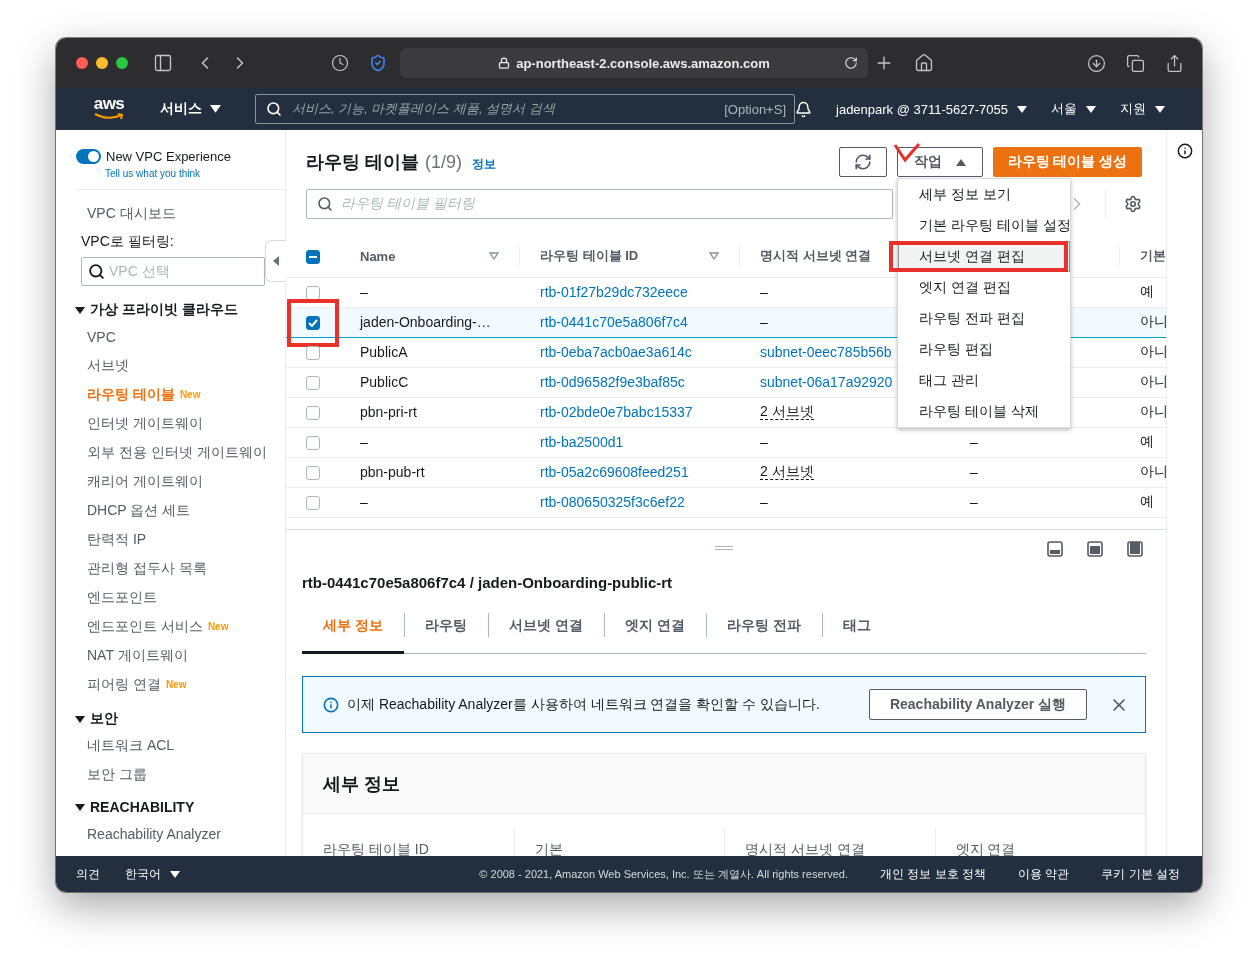 This screenshot has height=966, width=1258. What do you see at coordinates (589, 256) in the screenshot?
I see `column-header: 라우팅 테이블 ID` at bounding box center [589, 256].